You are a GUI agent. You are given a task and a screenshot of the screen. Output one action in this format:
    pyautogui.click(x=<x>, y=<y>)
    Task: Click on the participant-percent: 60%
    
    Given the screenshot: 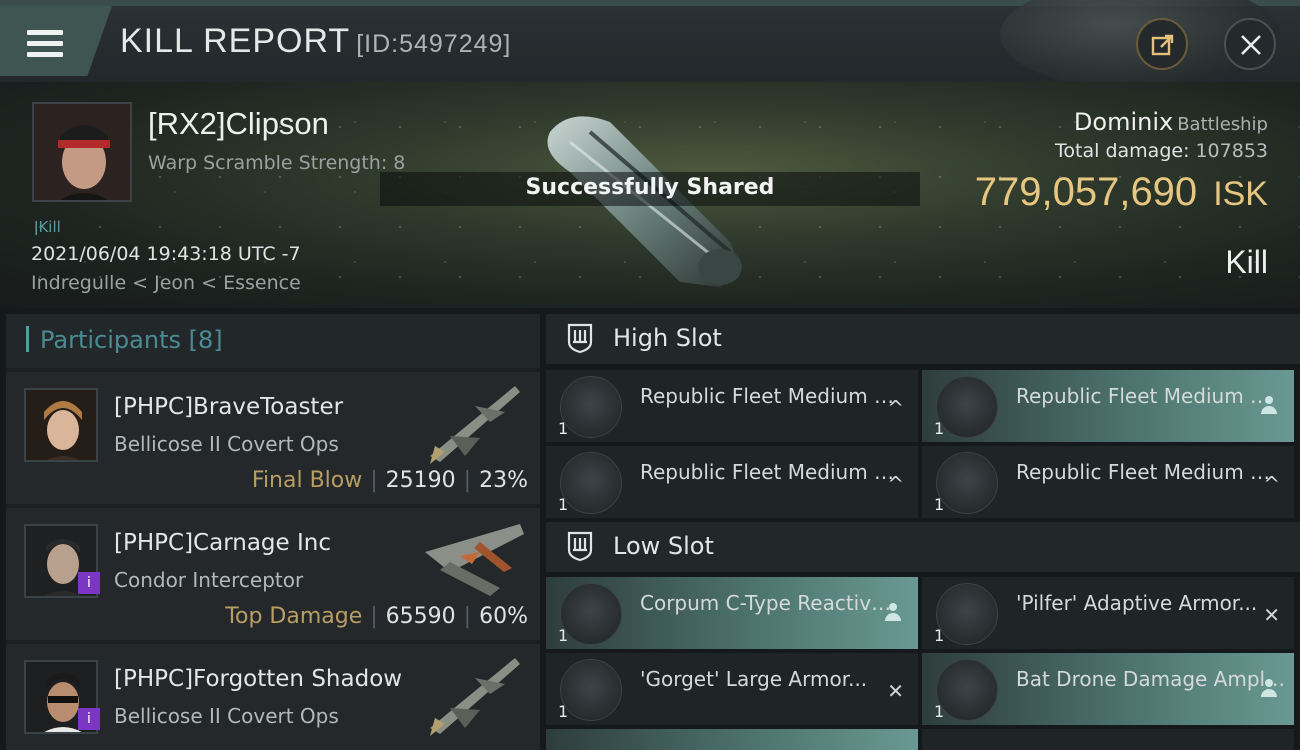 What is the action you would take?
    pyautogui.click(x=503, y=616)
    